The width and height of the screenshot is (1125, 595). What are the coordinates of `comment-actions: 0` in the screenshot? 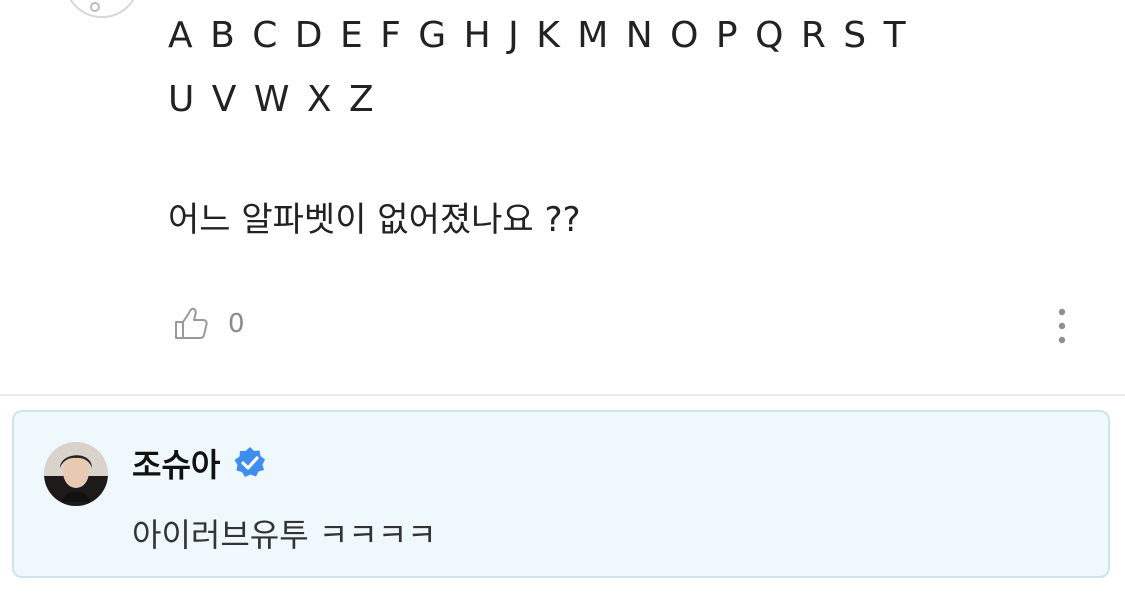 It's located at (208, 324).